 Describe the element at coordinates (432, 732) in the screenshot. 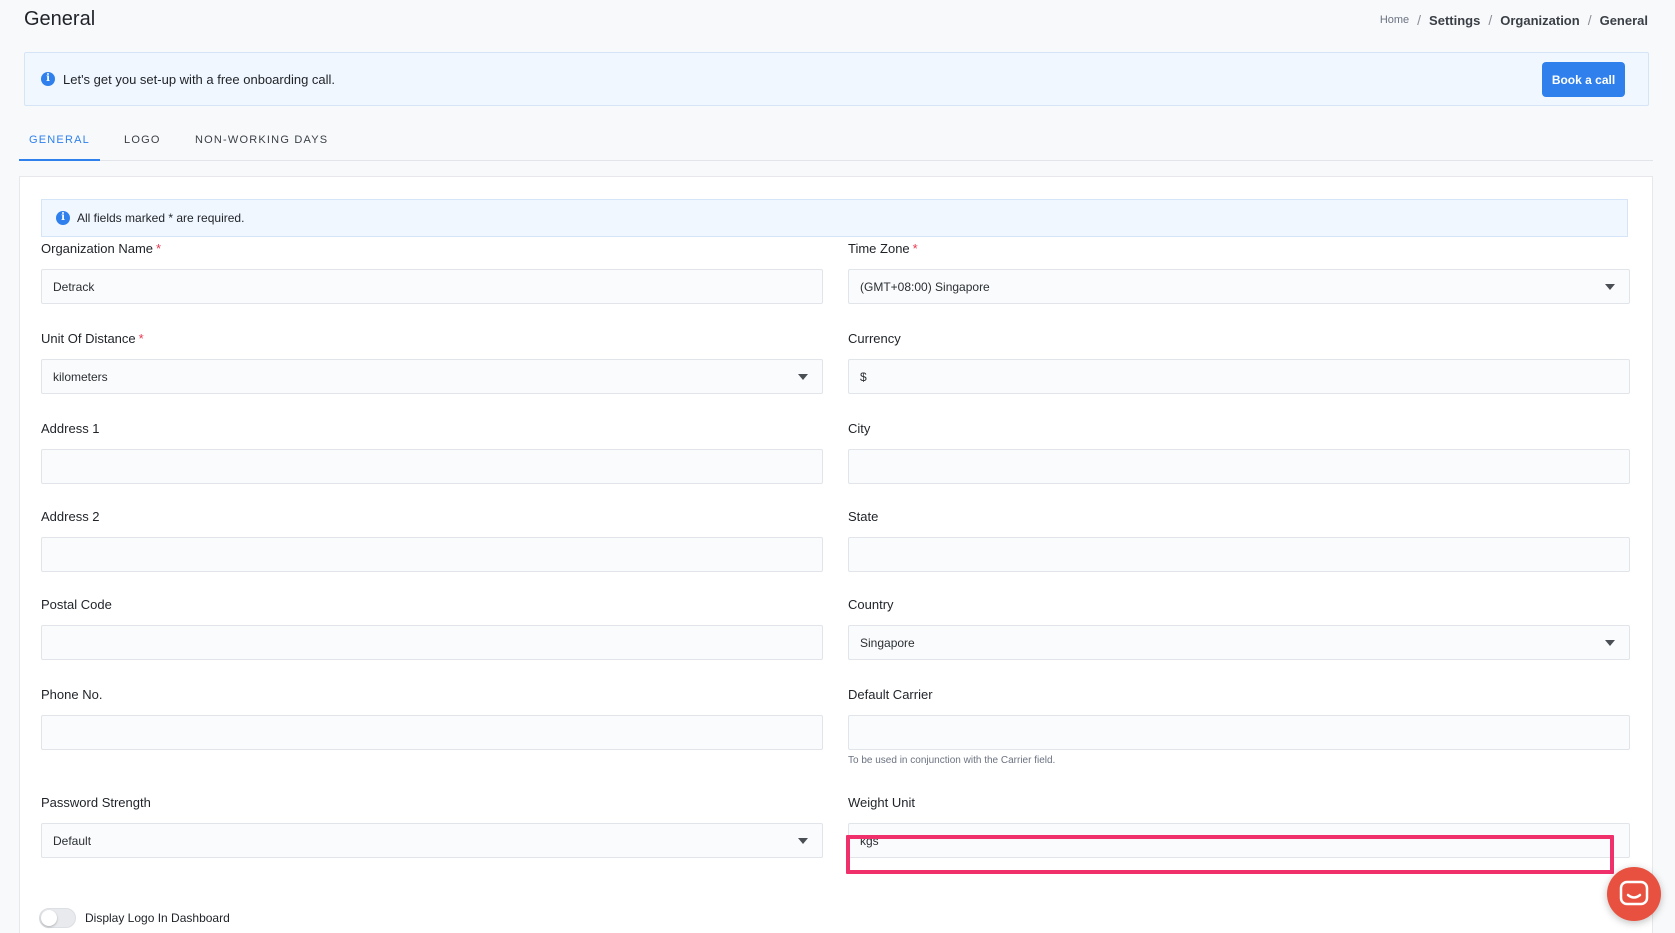

I see `phone-input` at that location.